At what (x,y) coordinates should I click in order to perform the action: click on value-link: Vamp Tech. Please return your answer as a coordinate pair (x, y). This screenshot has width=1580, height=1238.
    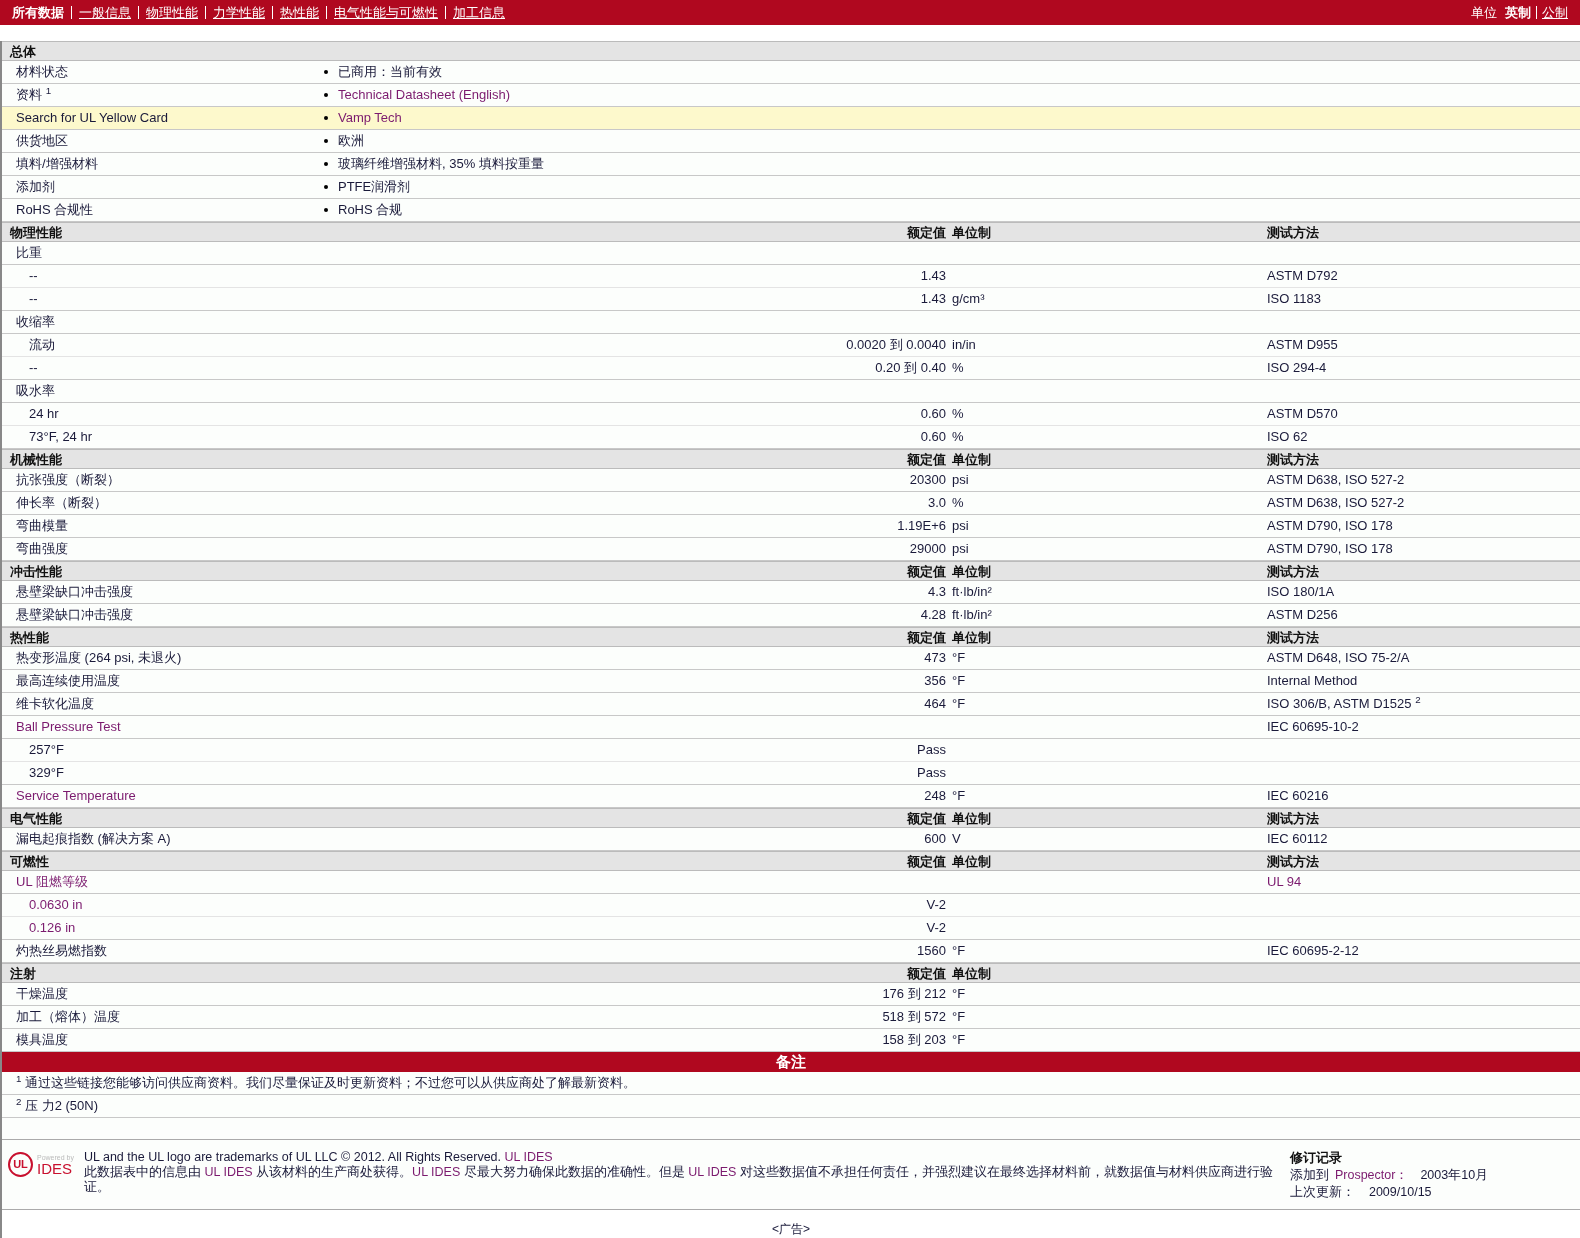
    Looking at the image, I should click on (370, 118).